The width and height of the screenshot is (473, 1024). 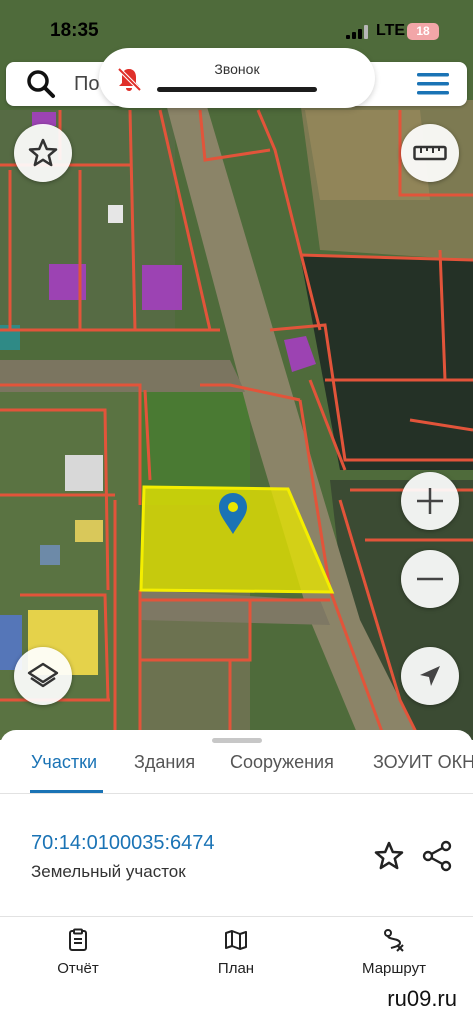 I want to click on call-progress-bar, so click(x=237, y=89).